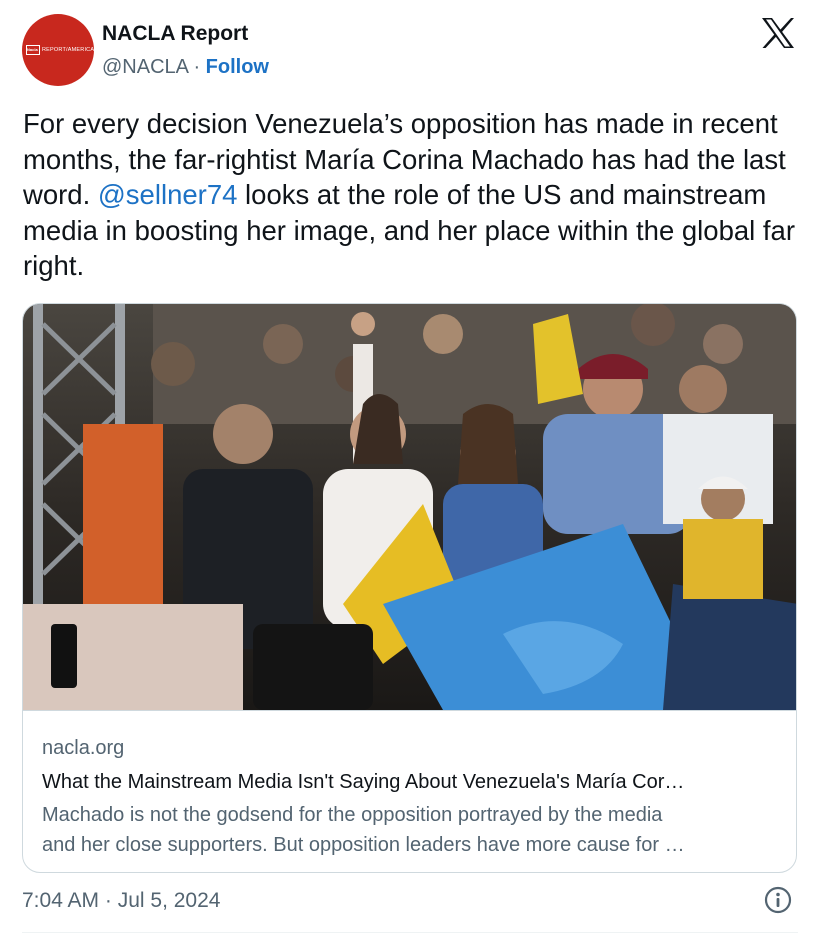 The image size is (820, 936). I want to click on author-display-name: NACLA Report, so click(175, 34).